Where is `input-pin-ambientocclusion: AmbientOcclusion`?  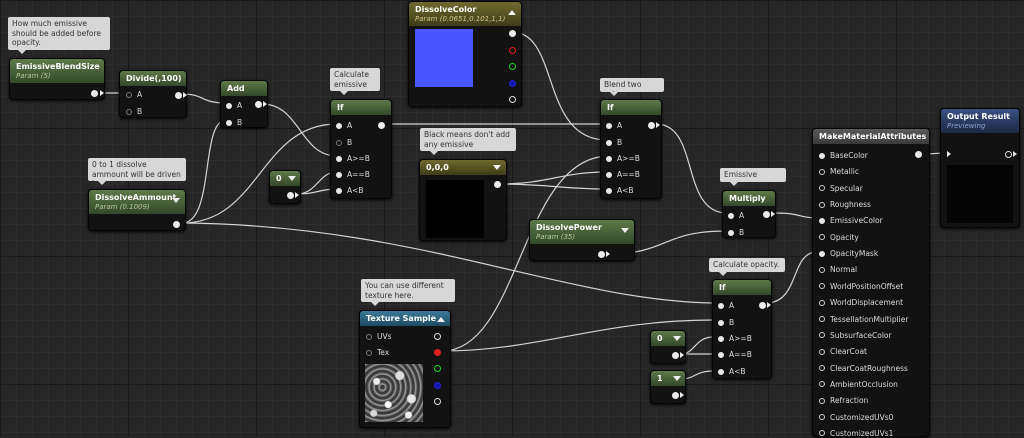 input-pin-ambientocclusion: AmbientOcclusion is located at coordinates (858, 384).